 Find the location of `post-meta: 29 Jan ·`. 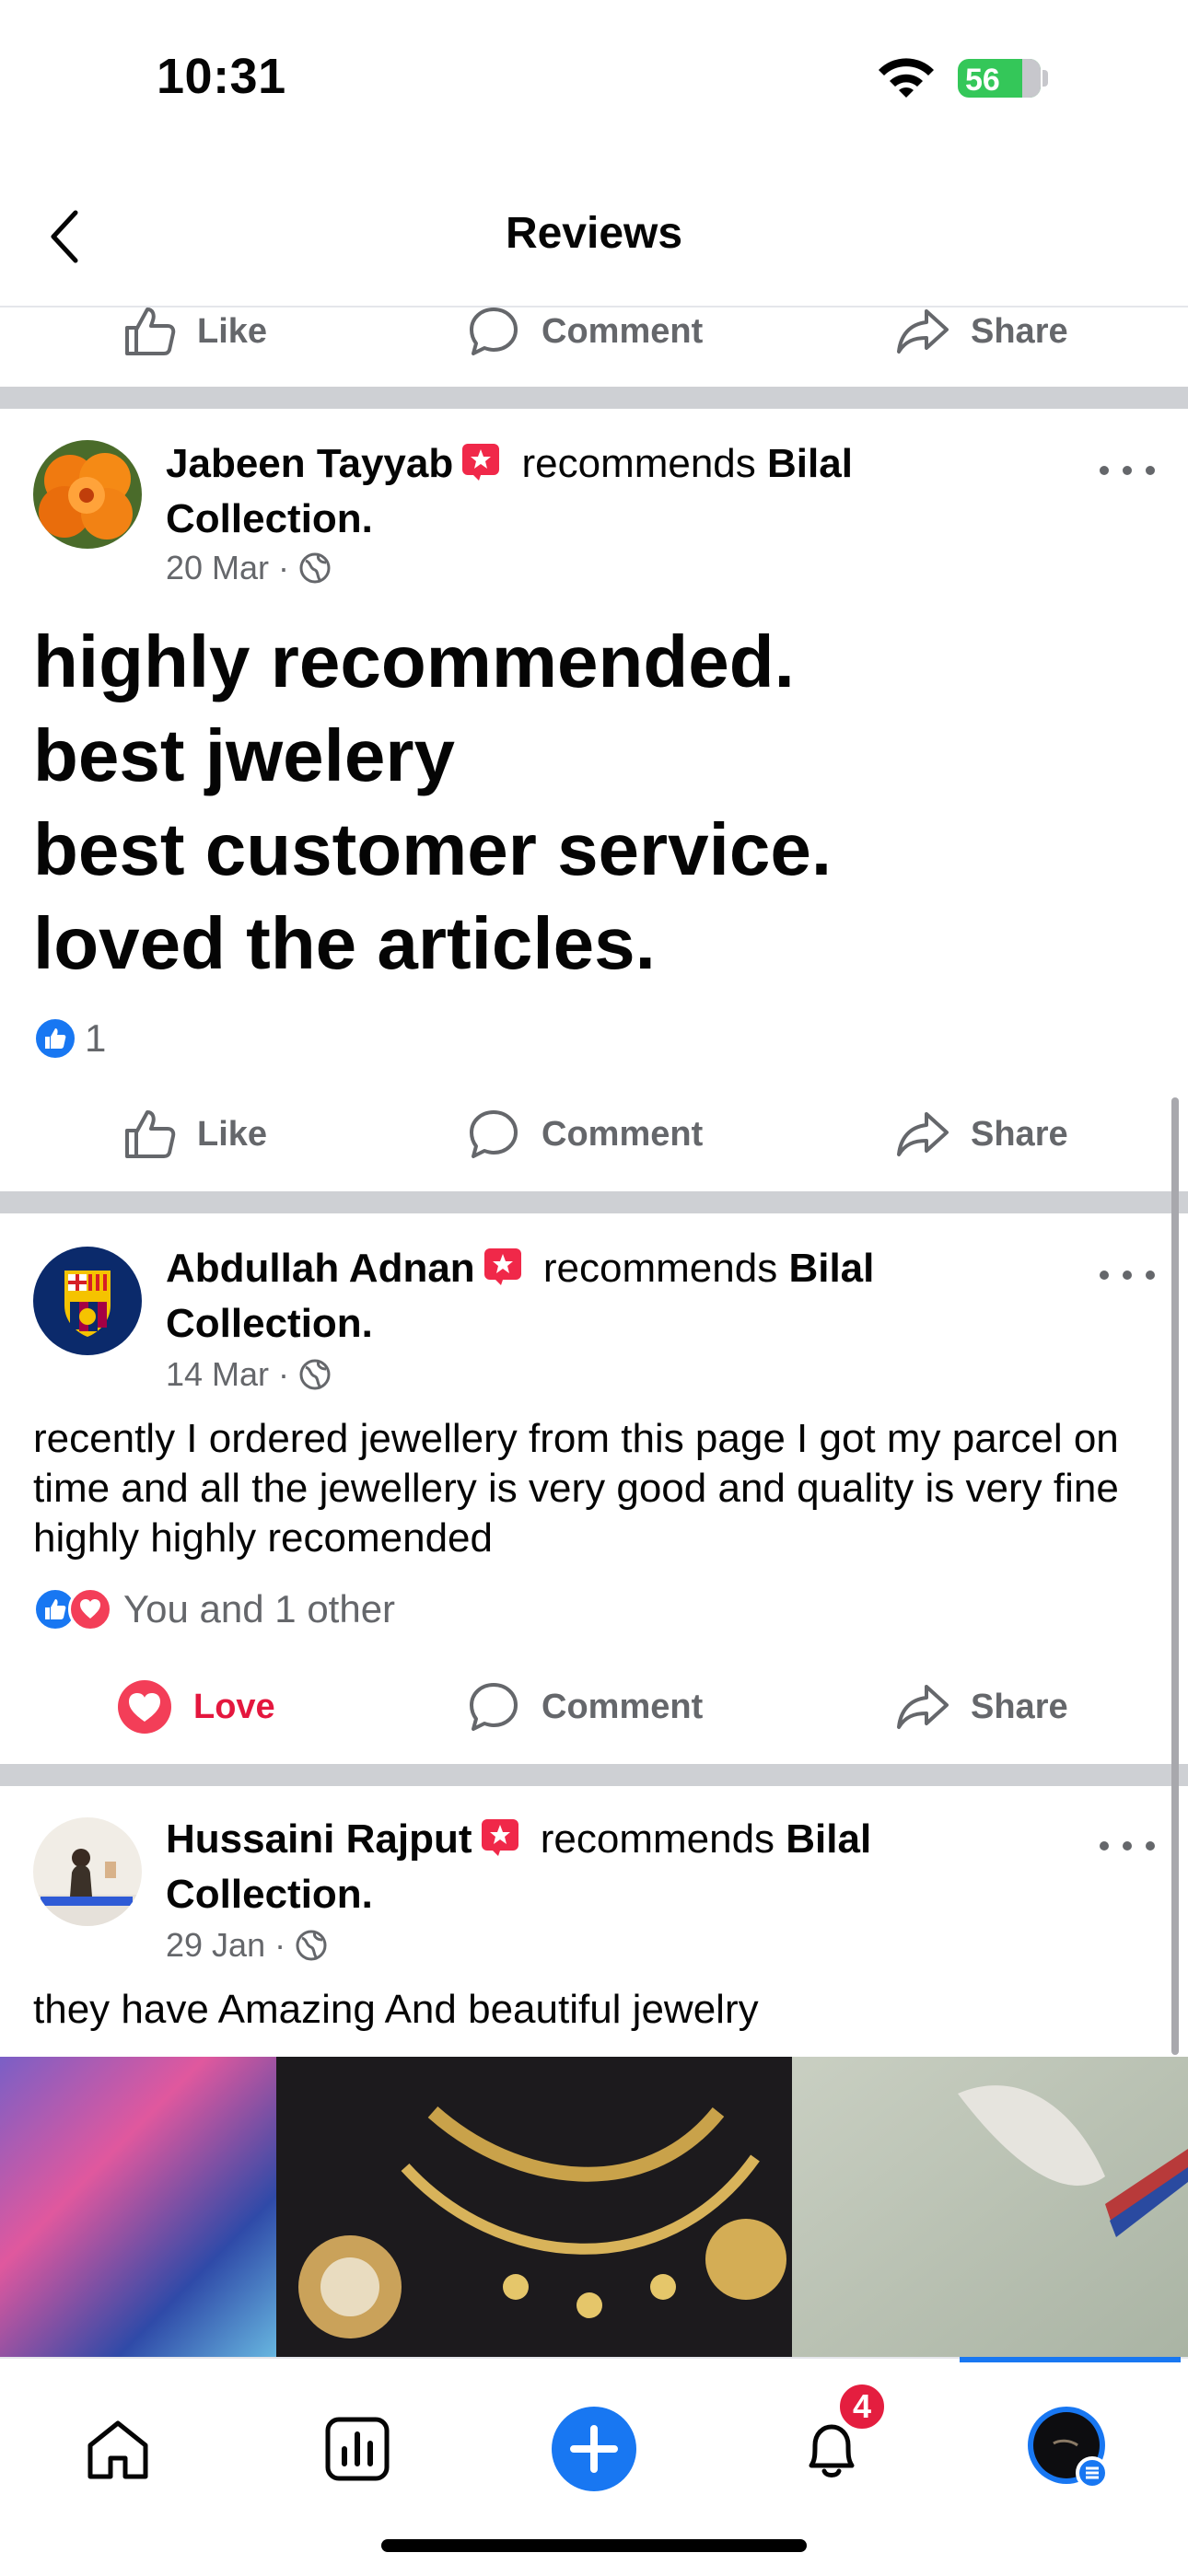

post-meta: 29 Jan · is located at coordinates (247, 1945).